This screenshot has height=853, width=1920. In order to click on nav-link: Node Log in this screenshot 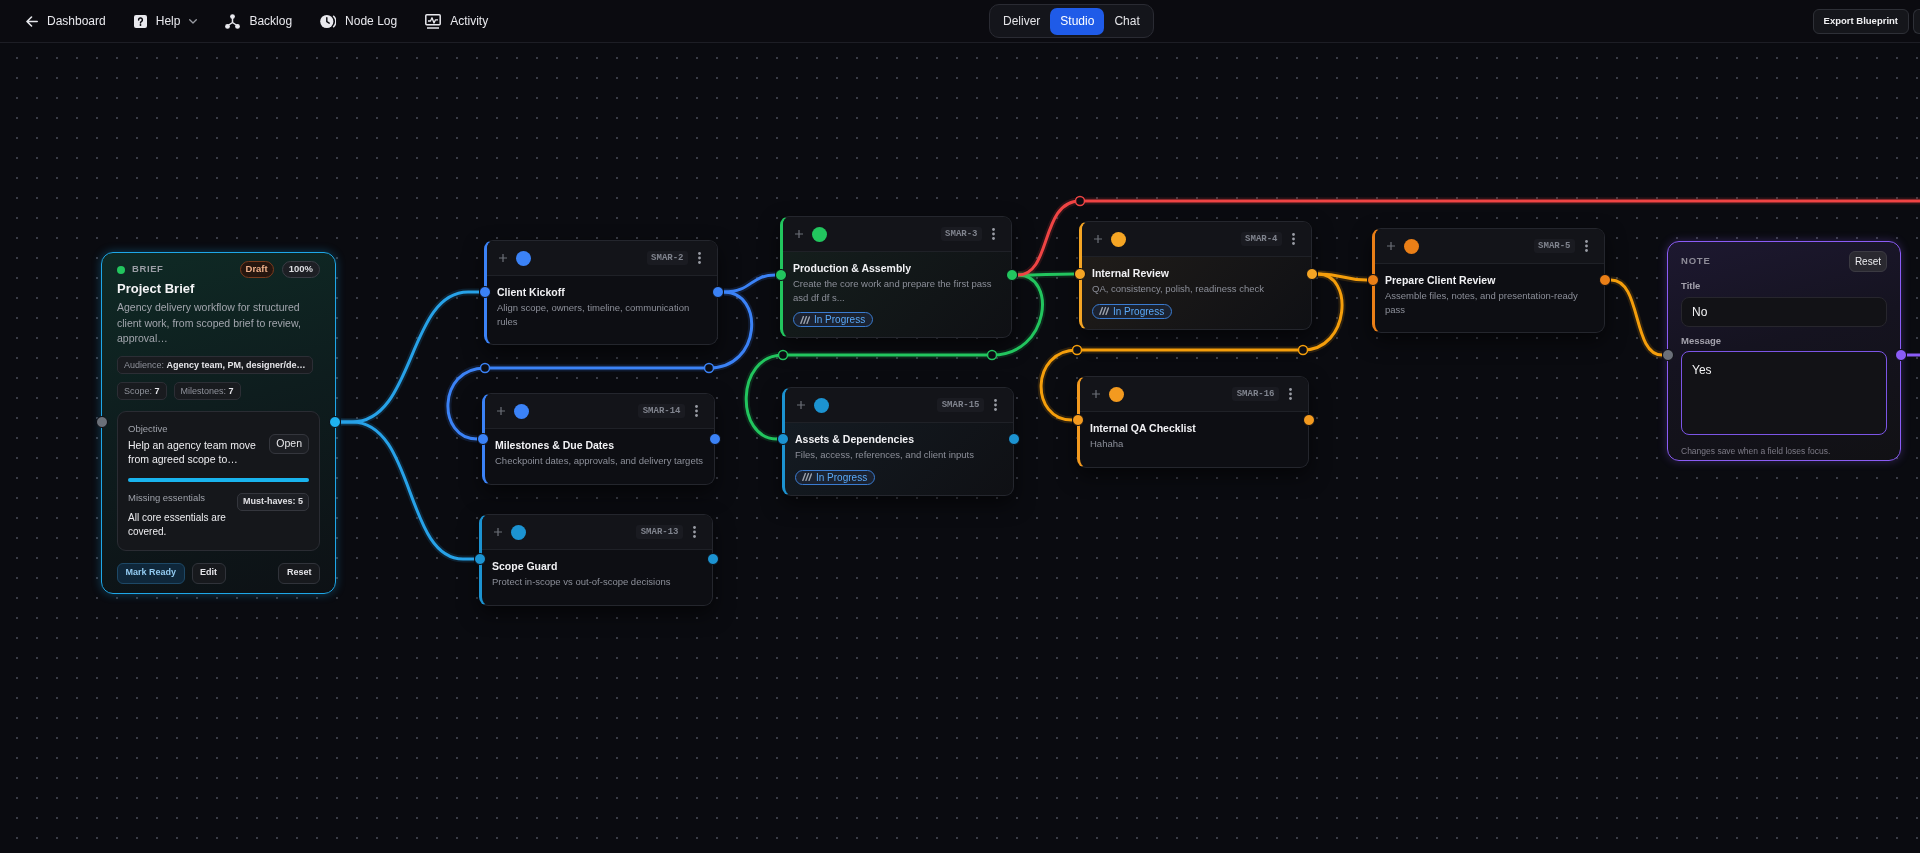, I will do `click(359, 21)`.